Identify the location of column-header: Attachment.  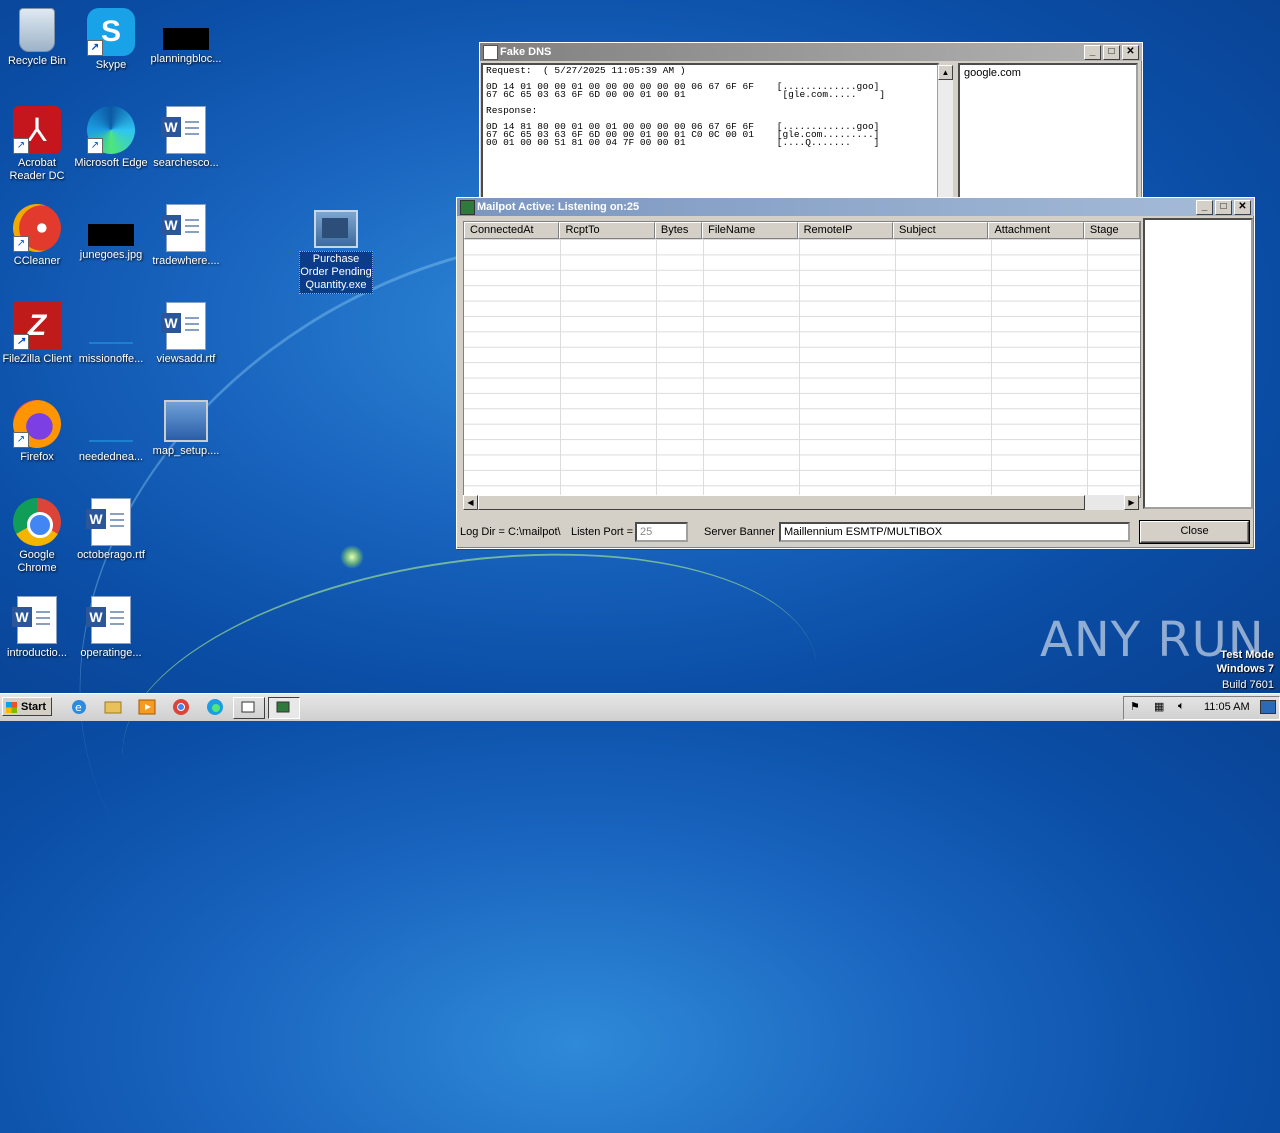
(1036, 230).